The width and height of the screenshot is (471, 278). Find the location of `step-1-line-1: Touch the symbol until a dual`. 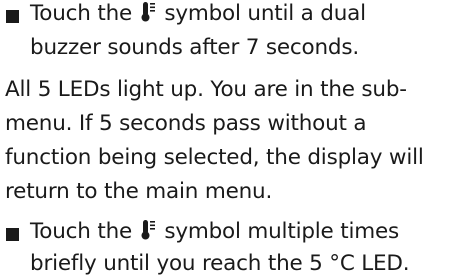

step-1-line-1: Touch the symbol until a dual is located at coordinates (198, 14).